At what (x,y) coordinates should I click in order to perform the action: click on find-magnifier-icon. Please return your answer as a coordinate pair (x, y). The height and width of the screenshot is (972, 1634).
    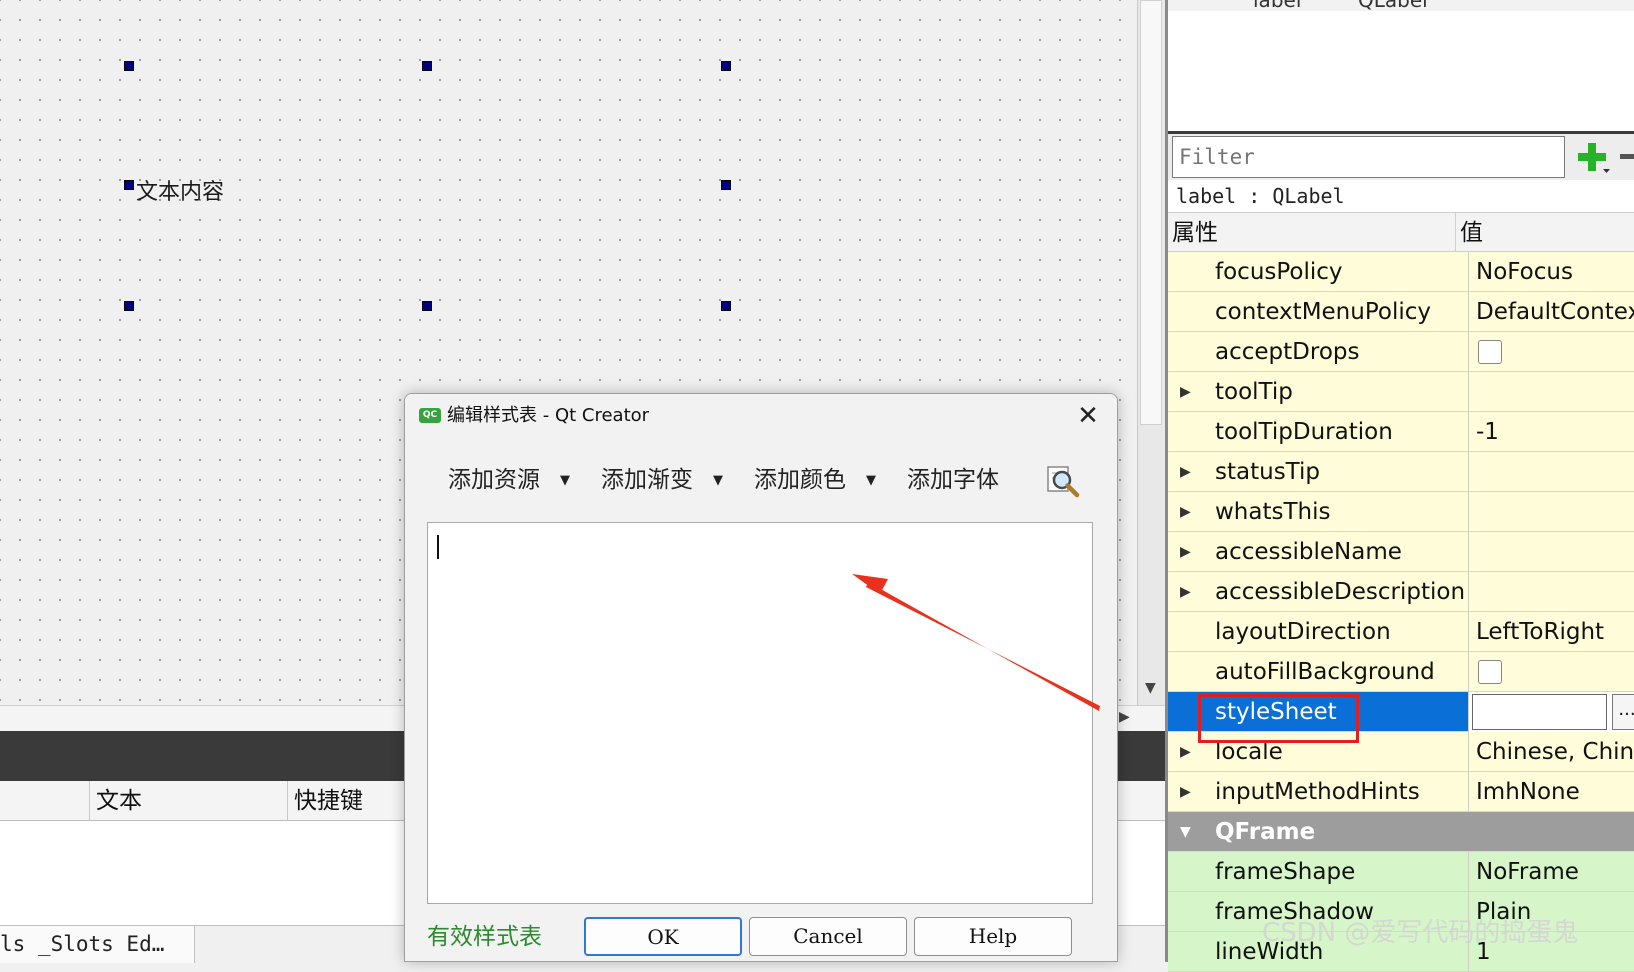
    Looking at the image, I should click on (1063, 480).